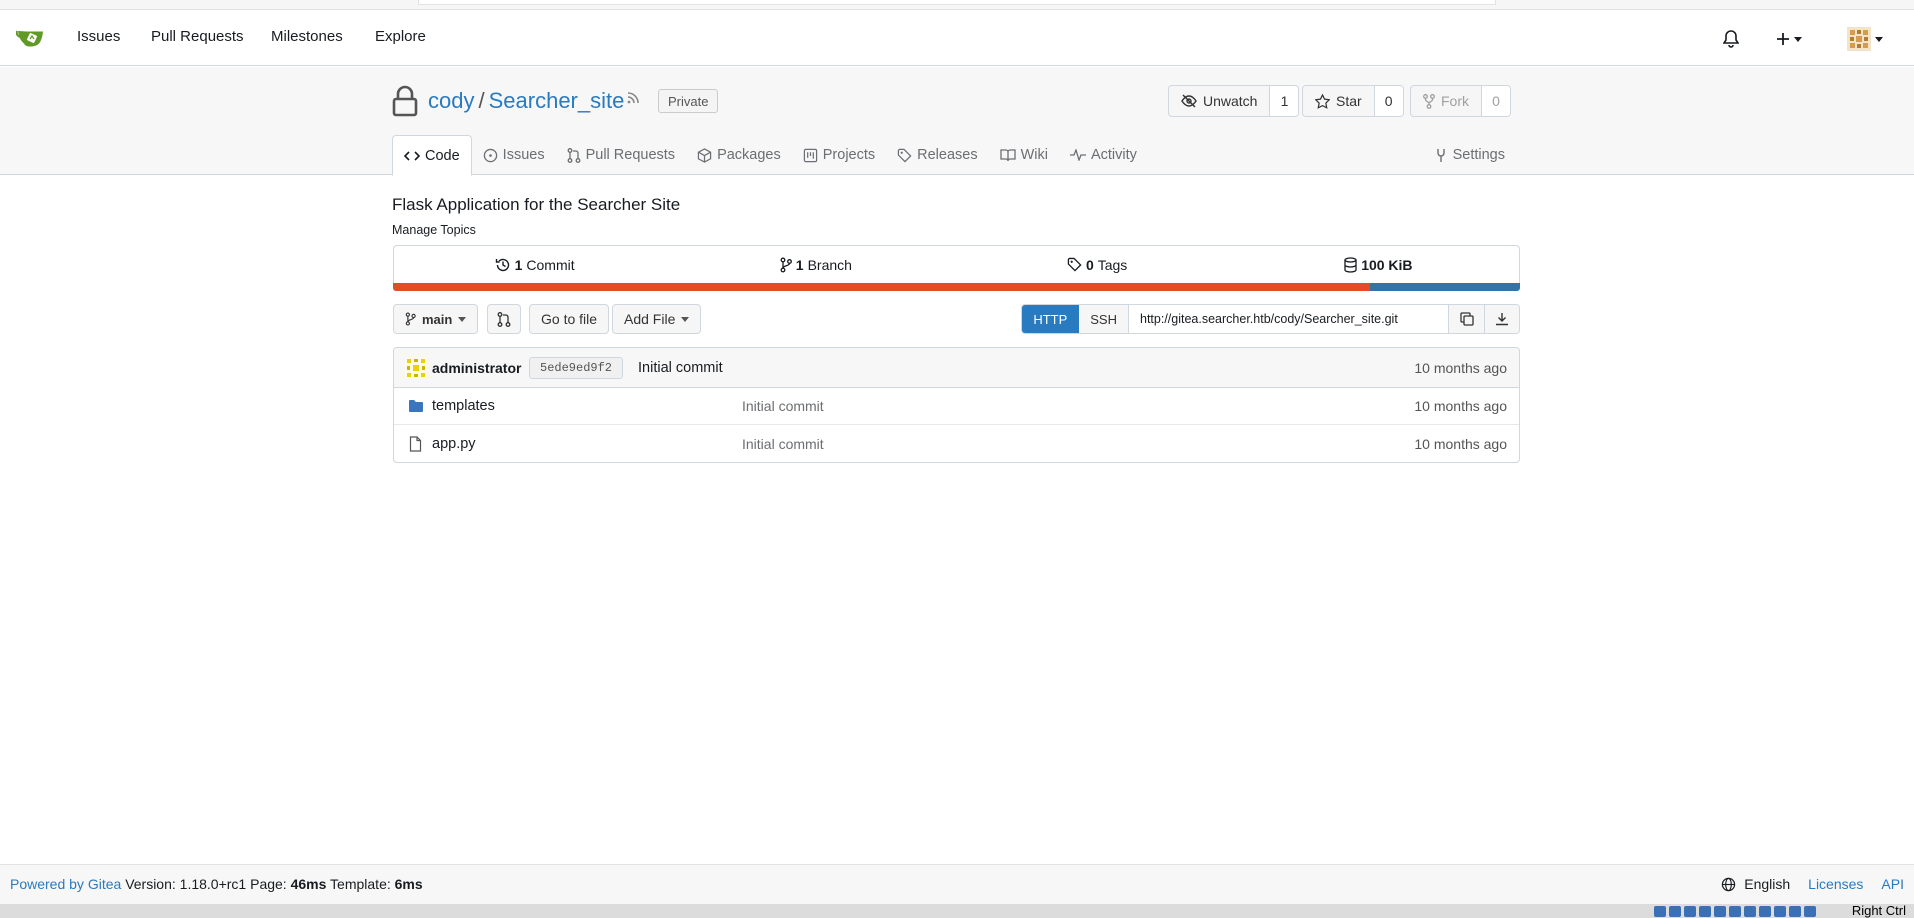 The width and height of the screenshot is (1914, 918). What do you see at coordinates (1728, 884) in the screenshot?
I see `globe-icon` at bounding box center [1728, 884].